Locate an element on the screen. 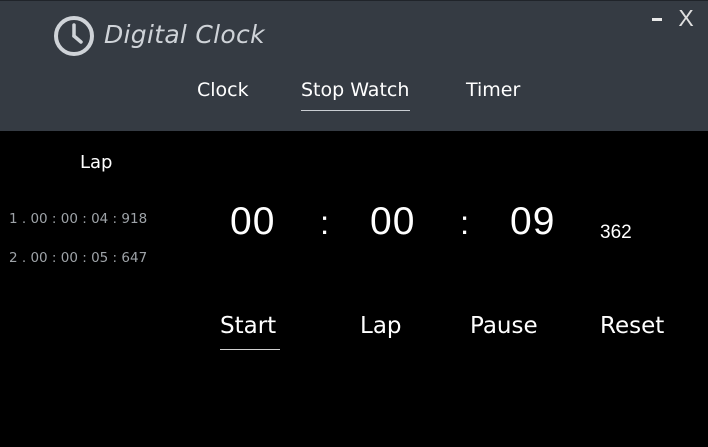 This screenshot has width=708, height=447. reset-button: Reset is located at coordinates (632, 331).